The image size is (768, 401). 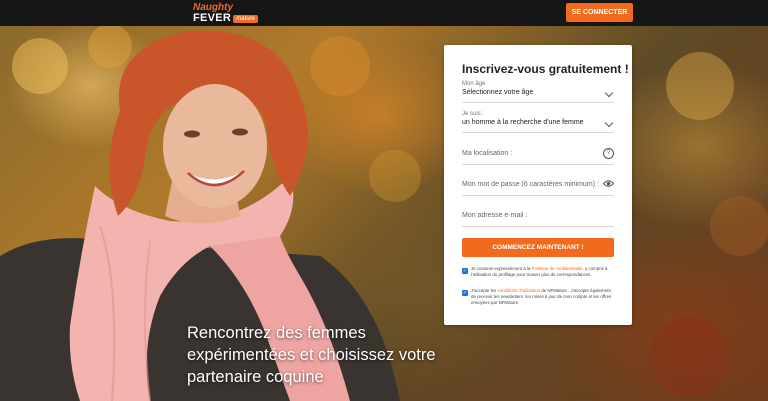 What do you see at coordinates (465, 271) in the screenshot?
I see `privacy-checkbox: ✓` at bounding box center [465, 271].